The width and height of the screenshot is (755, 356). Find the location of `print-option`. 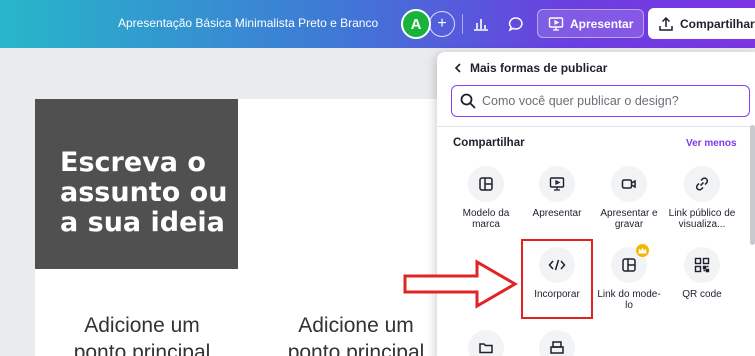

print-option is located at coordinates (557, 343).